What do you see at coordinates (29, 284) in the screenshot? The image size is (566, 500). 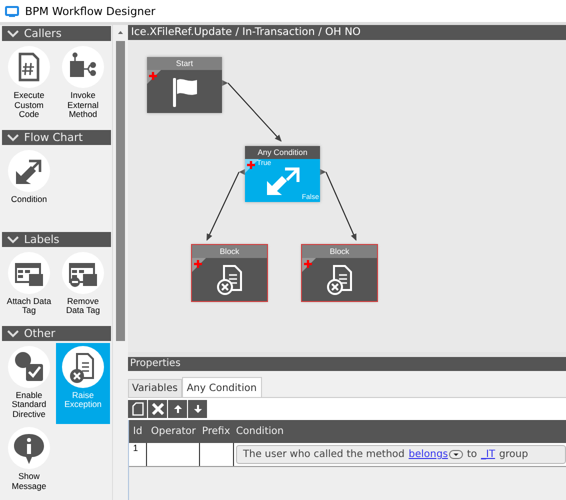 I see `palette-item: Attach Data Tag` at bounding box center [29, 284].